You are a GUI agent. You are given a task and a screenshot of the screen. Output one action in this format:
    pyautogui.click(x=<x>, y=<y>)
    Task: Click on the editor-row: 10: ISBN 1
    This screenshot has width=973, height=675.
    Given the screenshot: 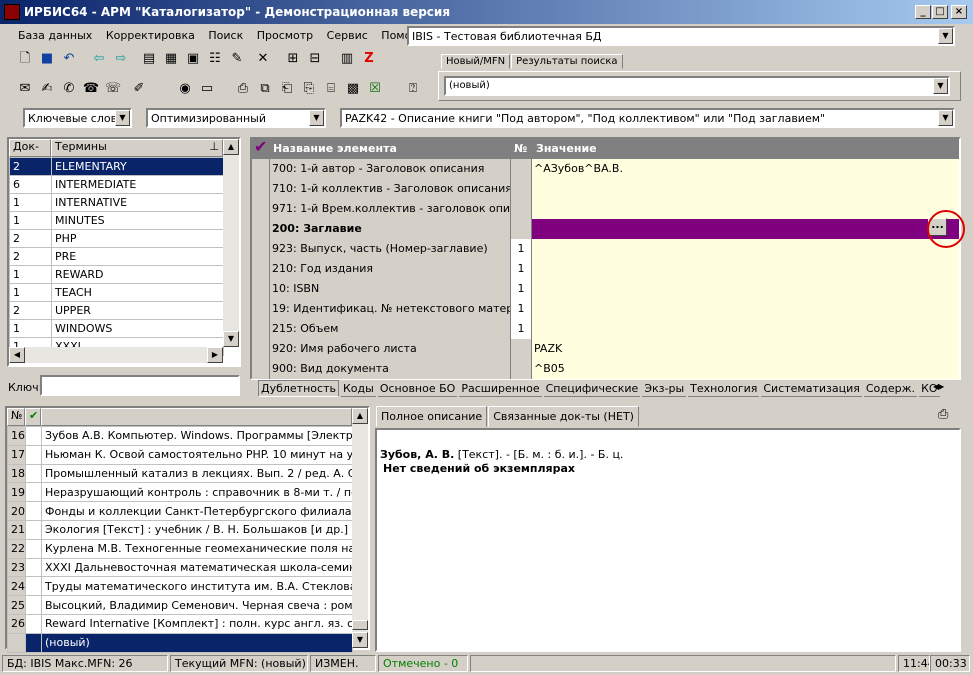 What is the action you would take?
    pyautogui.click(x=605, y=289)
    